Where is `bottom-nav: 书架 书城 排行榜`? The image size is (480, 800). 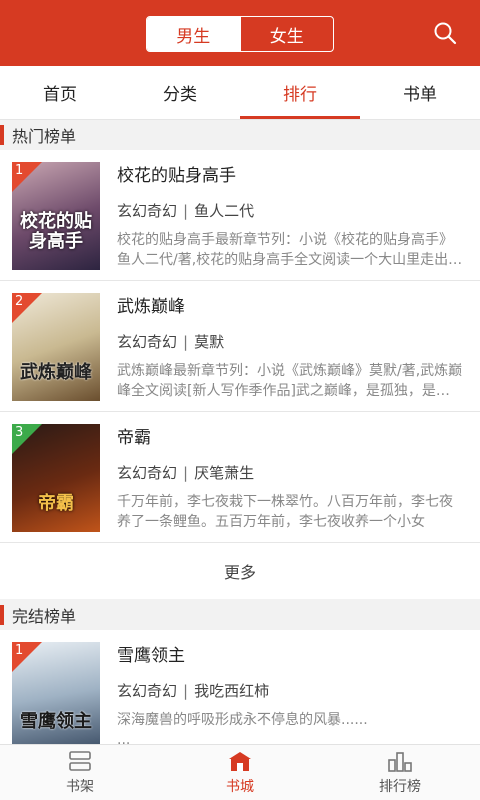 bottom-nav: 书架 书城 排行榜 is located at coordinates (240, 772).